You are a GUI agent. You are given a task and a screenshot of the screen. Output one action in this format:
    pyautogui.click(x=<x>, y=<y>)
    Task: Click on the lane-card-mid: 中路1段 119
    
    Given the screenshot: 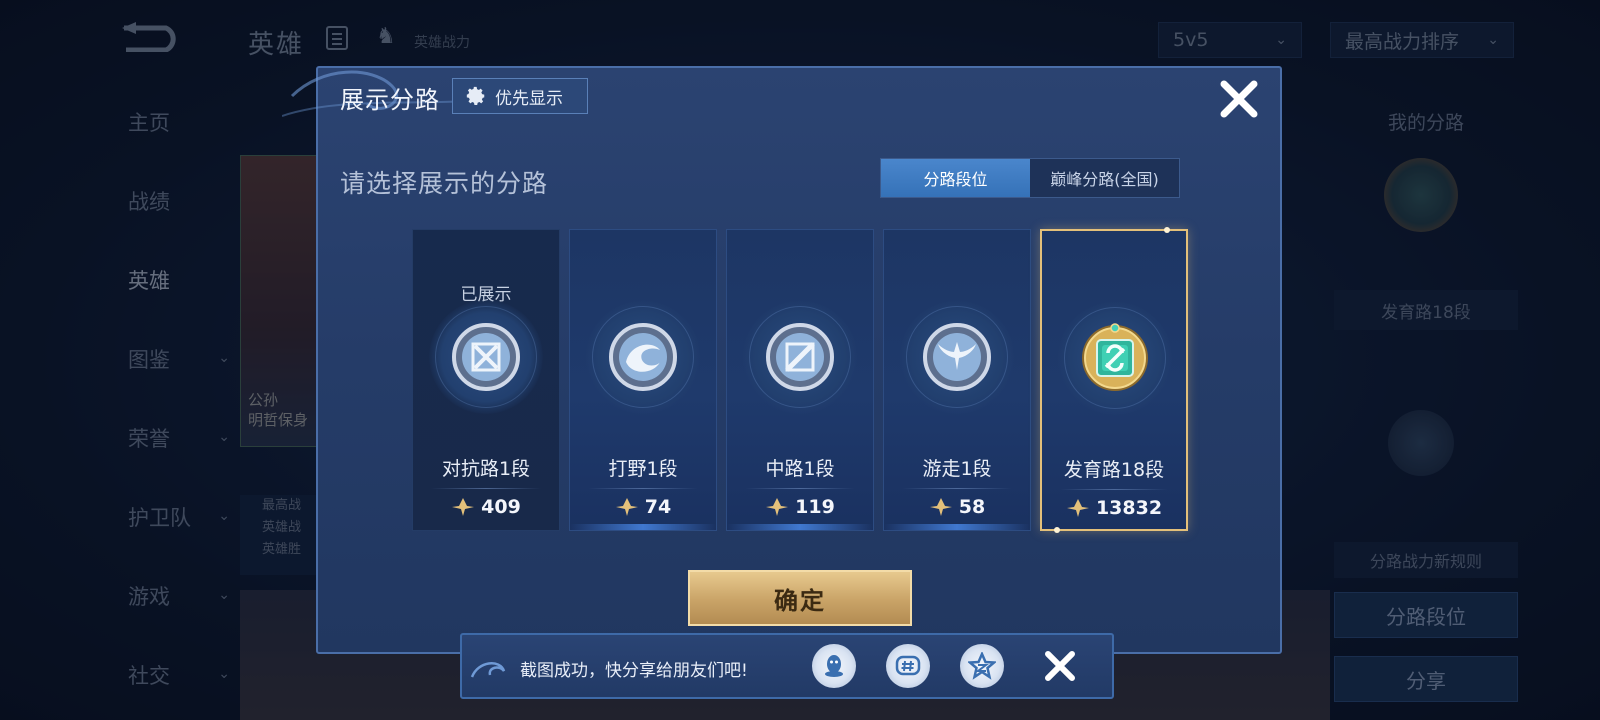 What is the action you would take?
    pyautogui.click(x=800, y=380)
    